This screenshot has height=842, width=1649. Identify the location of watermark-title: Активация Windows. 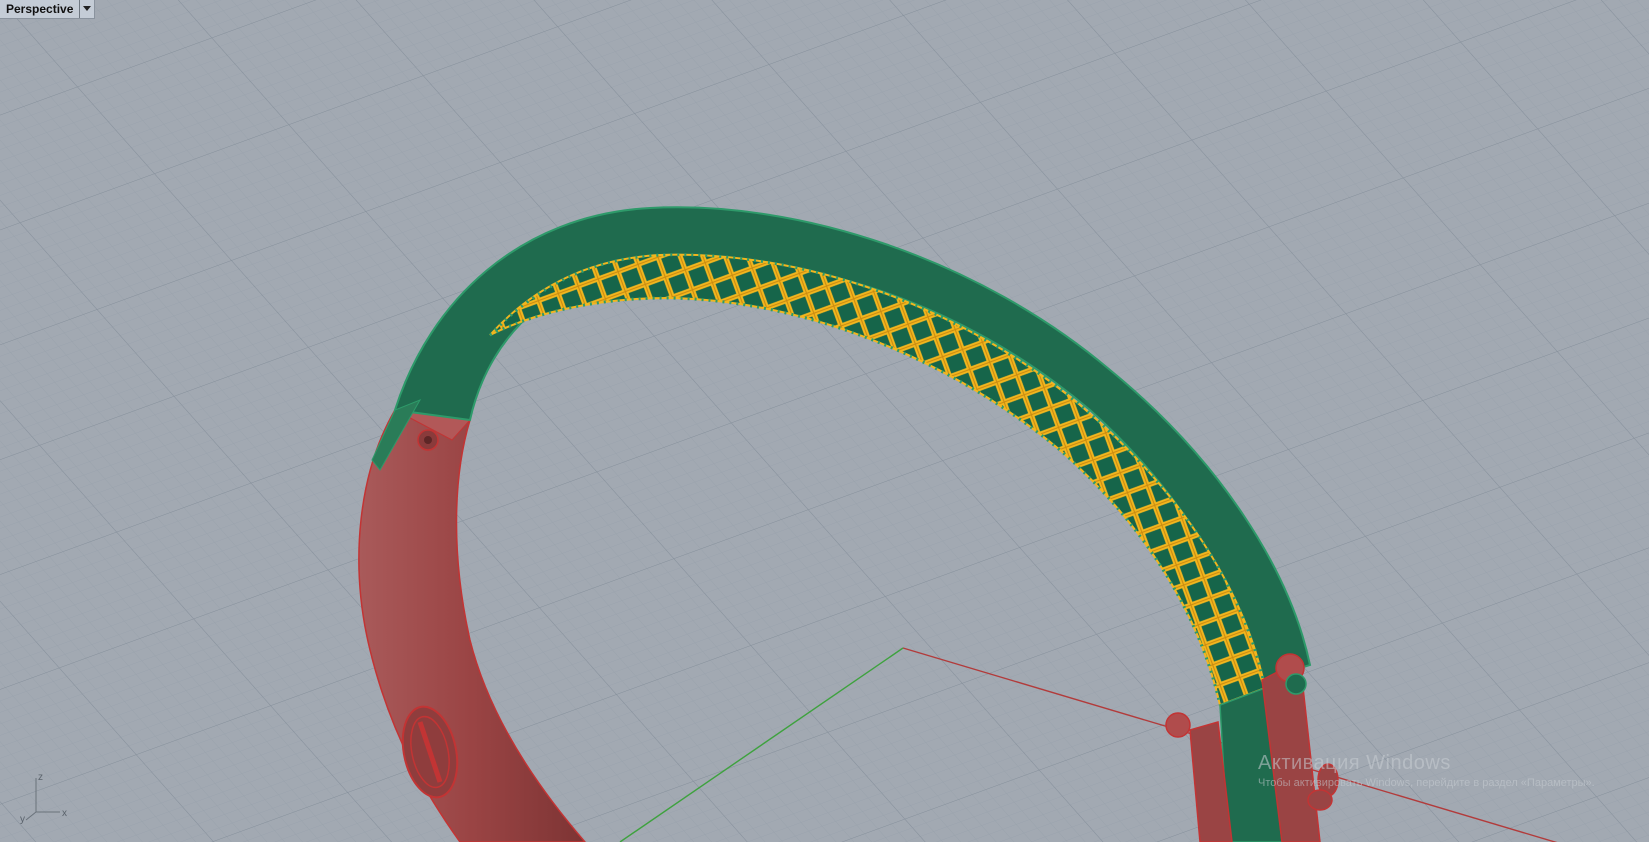
(1354, 763).